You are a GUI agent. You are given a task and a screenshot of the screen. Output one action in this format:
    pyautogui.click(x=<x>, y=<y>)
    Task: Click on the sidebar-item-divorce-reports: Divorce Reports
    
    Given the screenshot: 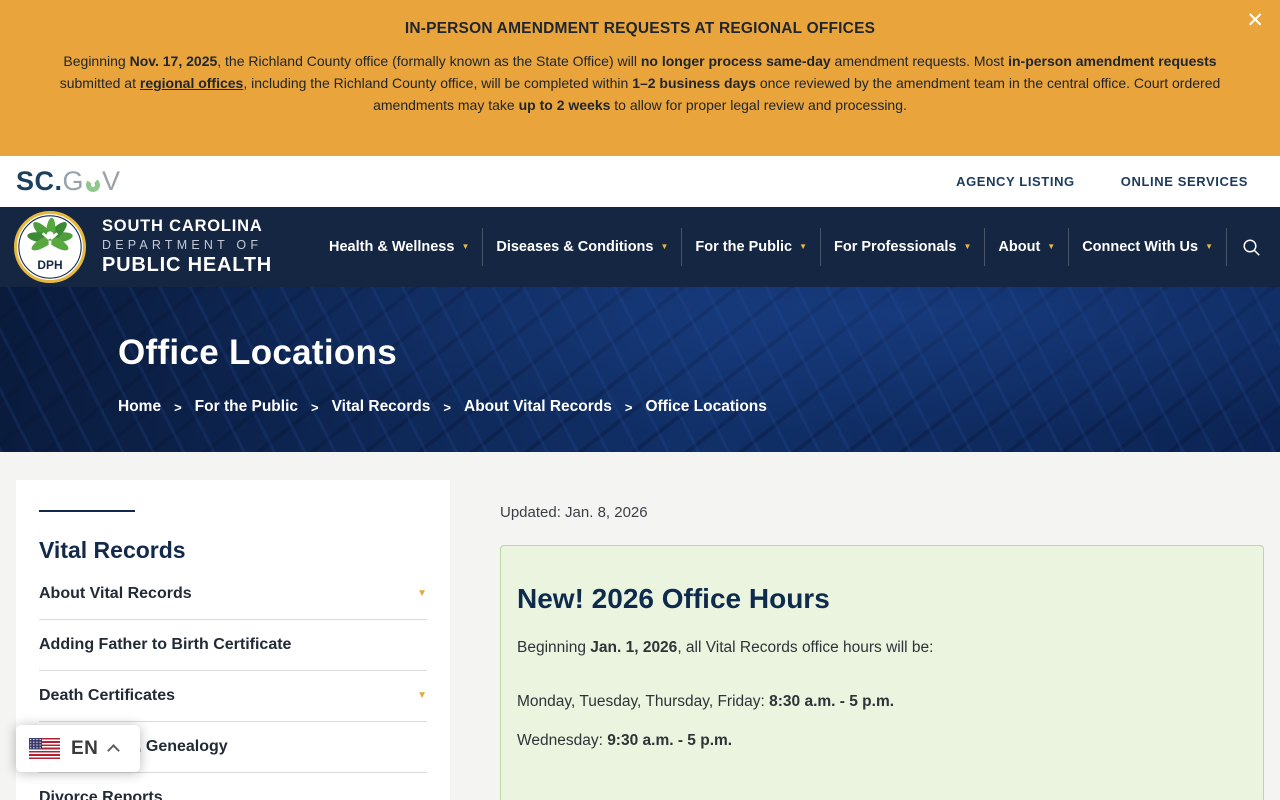 What is the action you would take?
    pyautogui.click(x=233, y=786)
    